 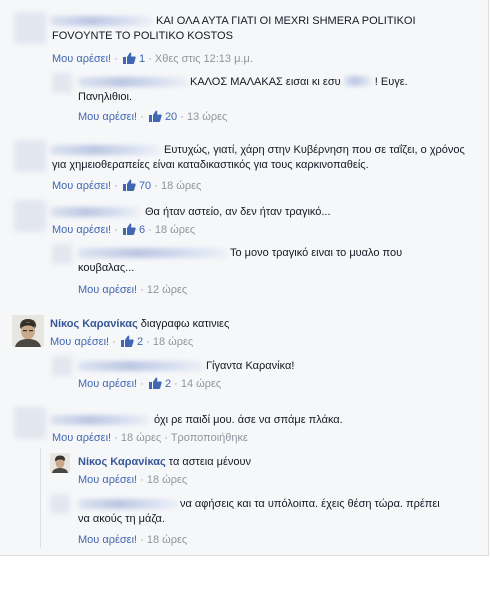 I want to click on comment-body: Γίγαντα Καρανίκα!, so click(x=250, y=366).